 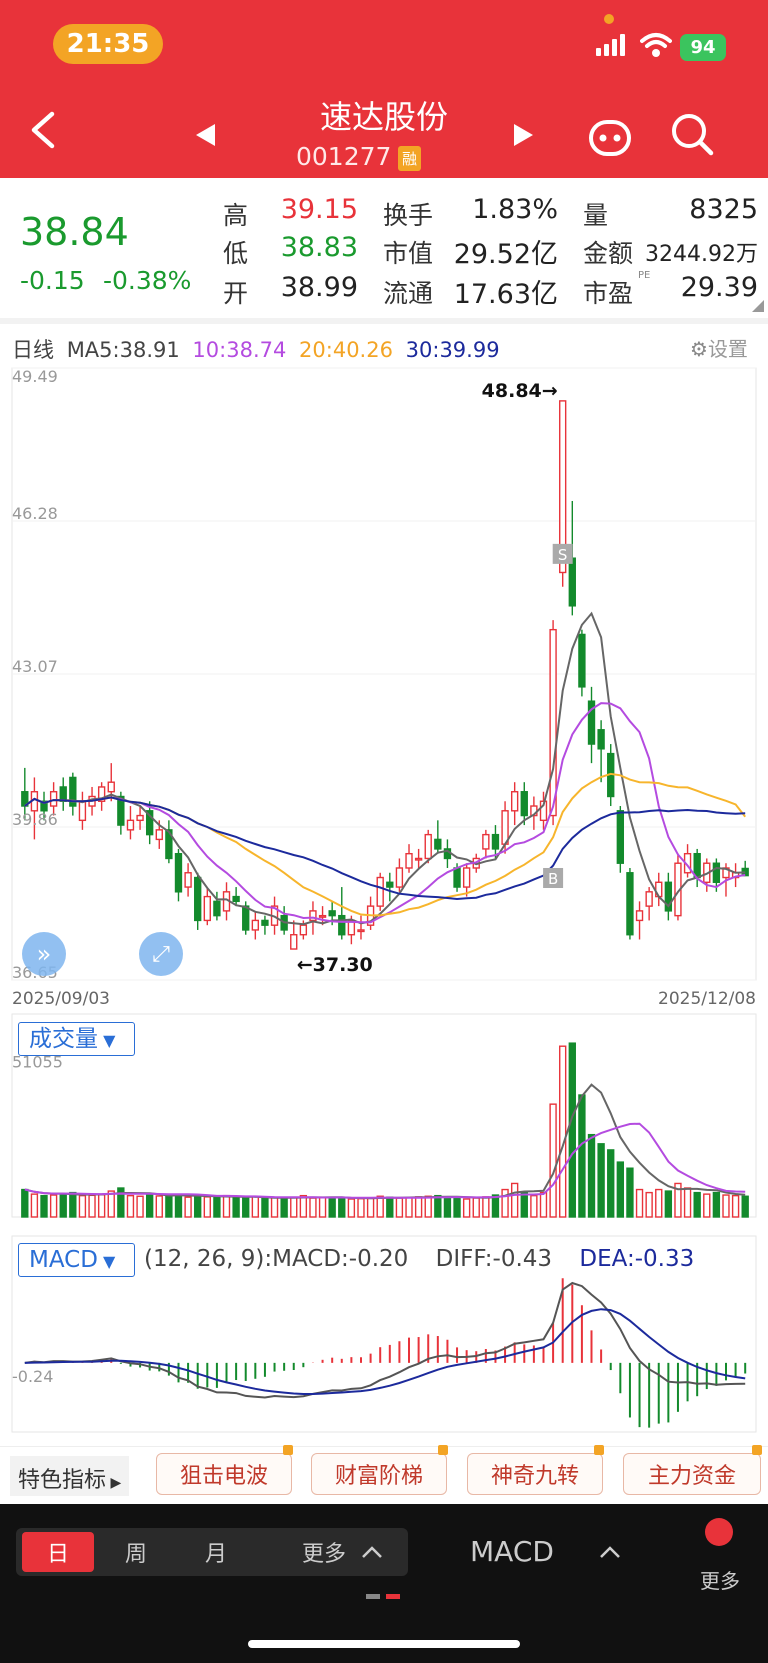 What do you see at coordinates (719, 287) in the screenshot?
I see `pe-value: 29.39` at bounding box center [719, 287].